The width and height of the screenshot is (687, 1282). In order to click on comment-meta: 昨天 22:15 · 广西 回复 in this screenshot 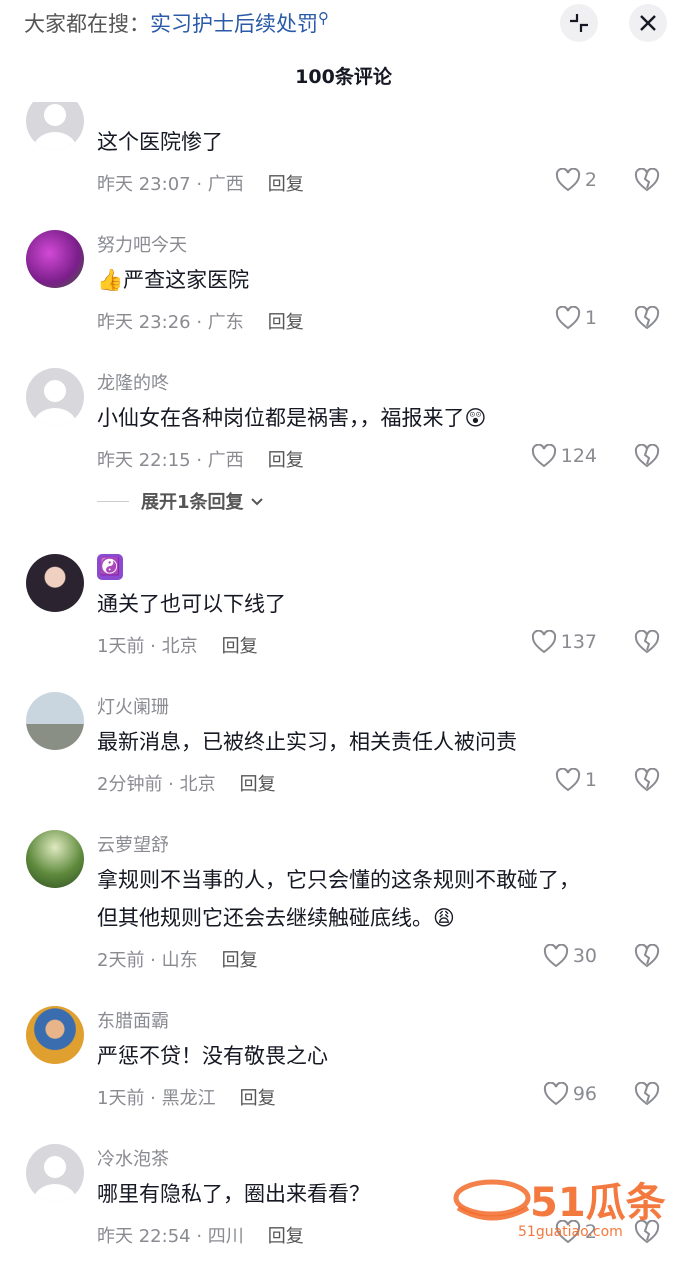, I will do `click(200, 459)`.